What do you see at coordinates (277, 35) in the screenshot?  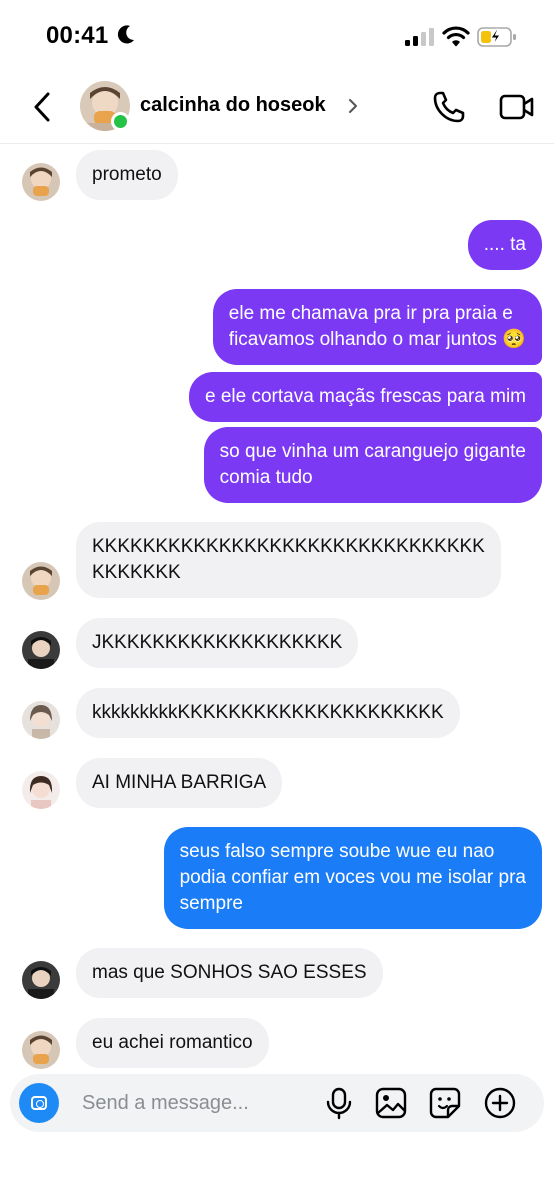 I see `status-bar: 00:41` at bounding box center [277, 35].